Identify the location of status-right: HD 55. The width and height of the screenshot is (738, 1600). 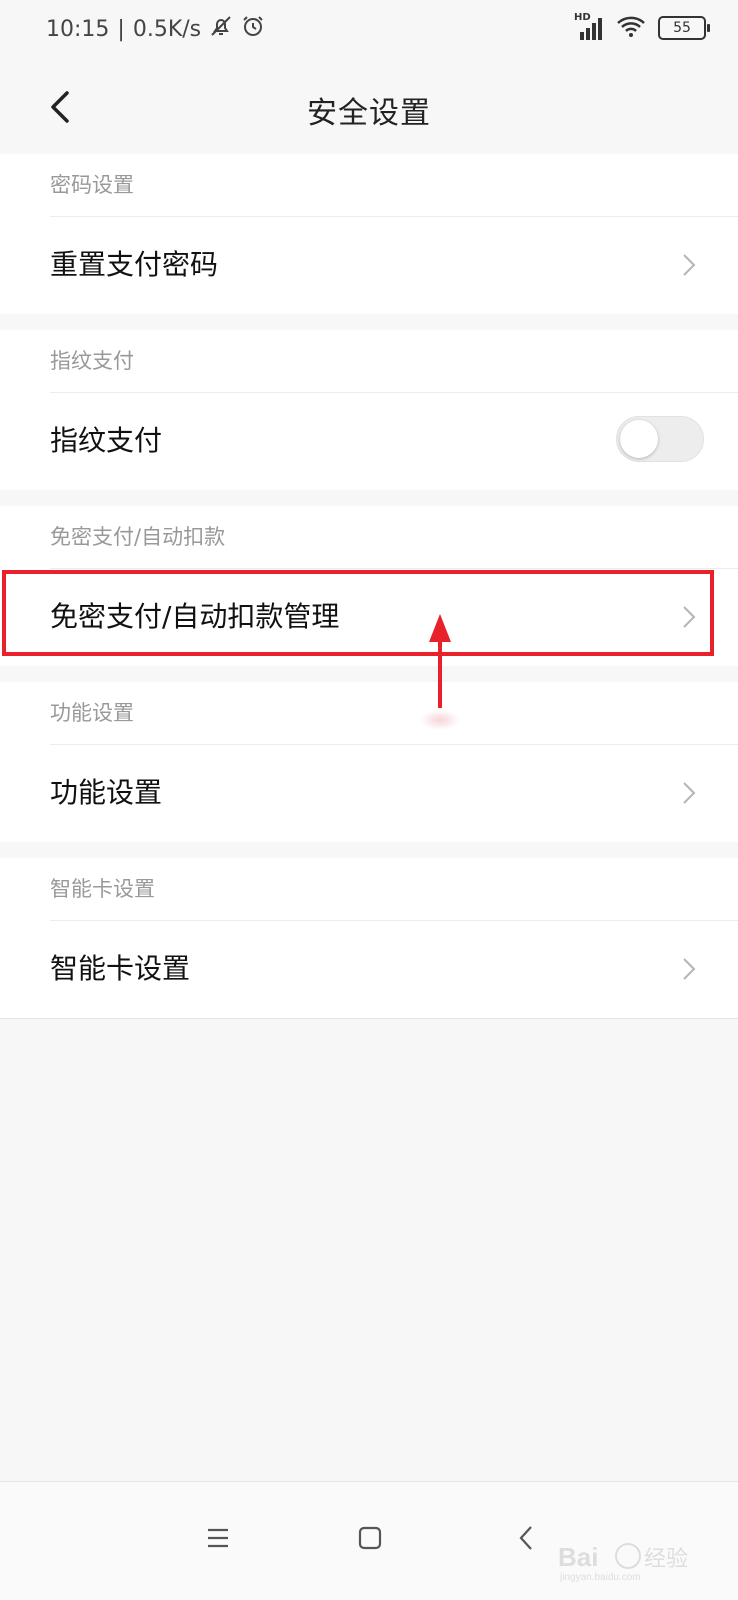
(642, 27).